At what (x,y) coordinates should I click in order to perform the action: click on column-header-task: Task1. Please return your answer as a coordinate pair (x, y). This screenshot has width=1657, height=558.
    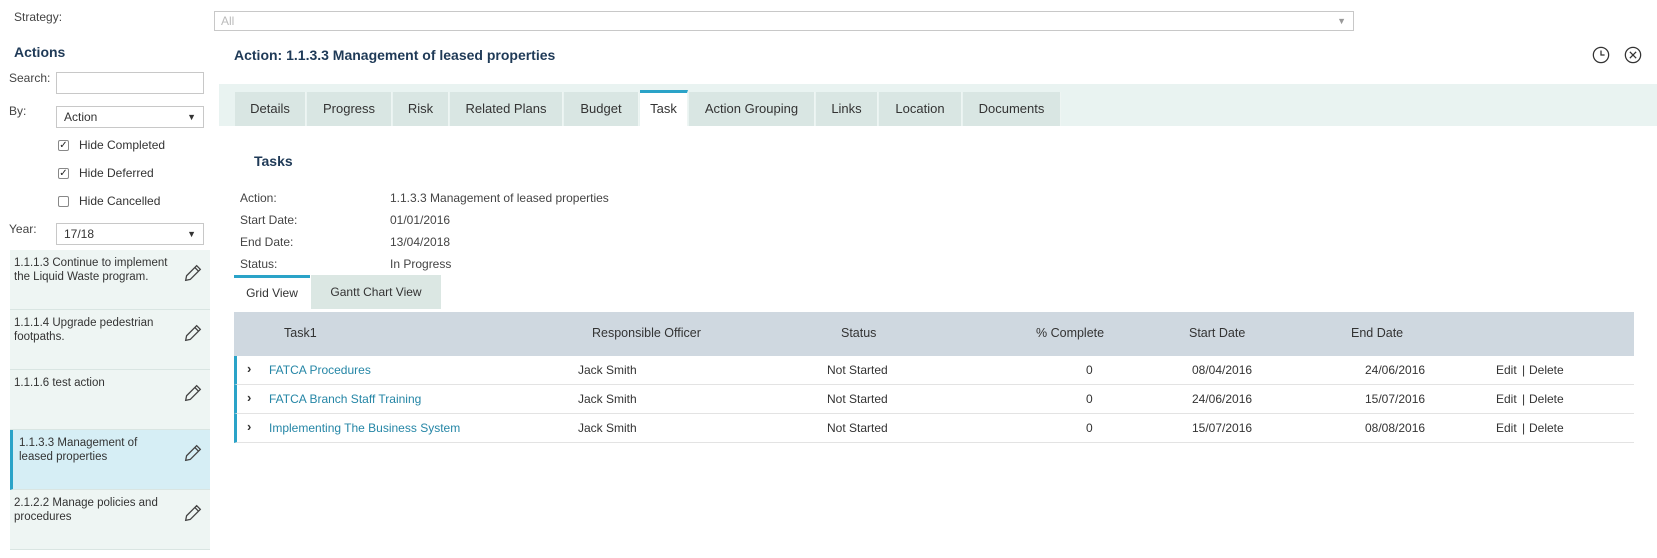
    Looking at the image, I should click on (300, 333).